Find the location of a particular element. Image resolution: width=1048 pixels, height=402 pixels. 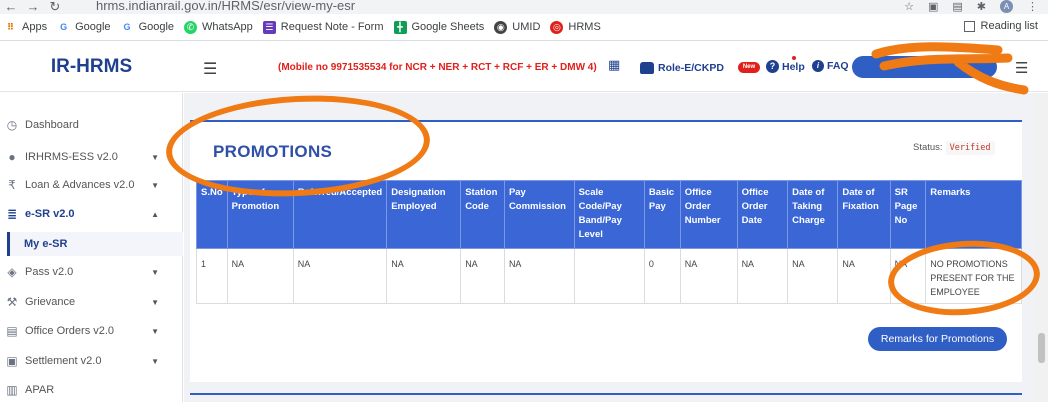

column-header: Office Order Number is located at coordinates (708, 214).